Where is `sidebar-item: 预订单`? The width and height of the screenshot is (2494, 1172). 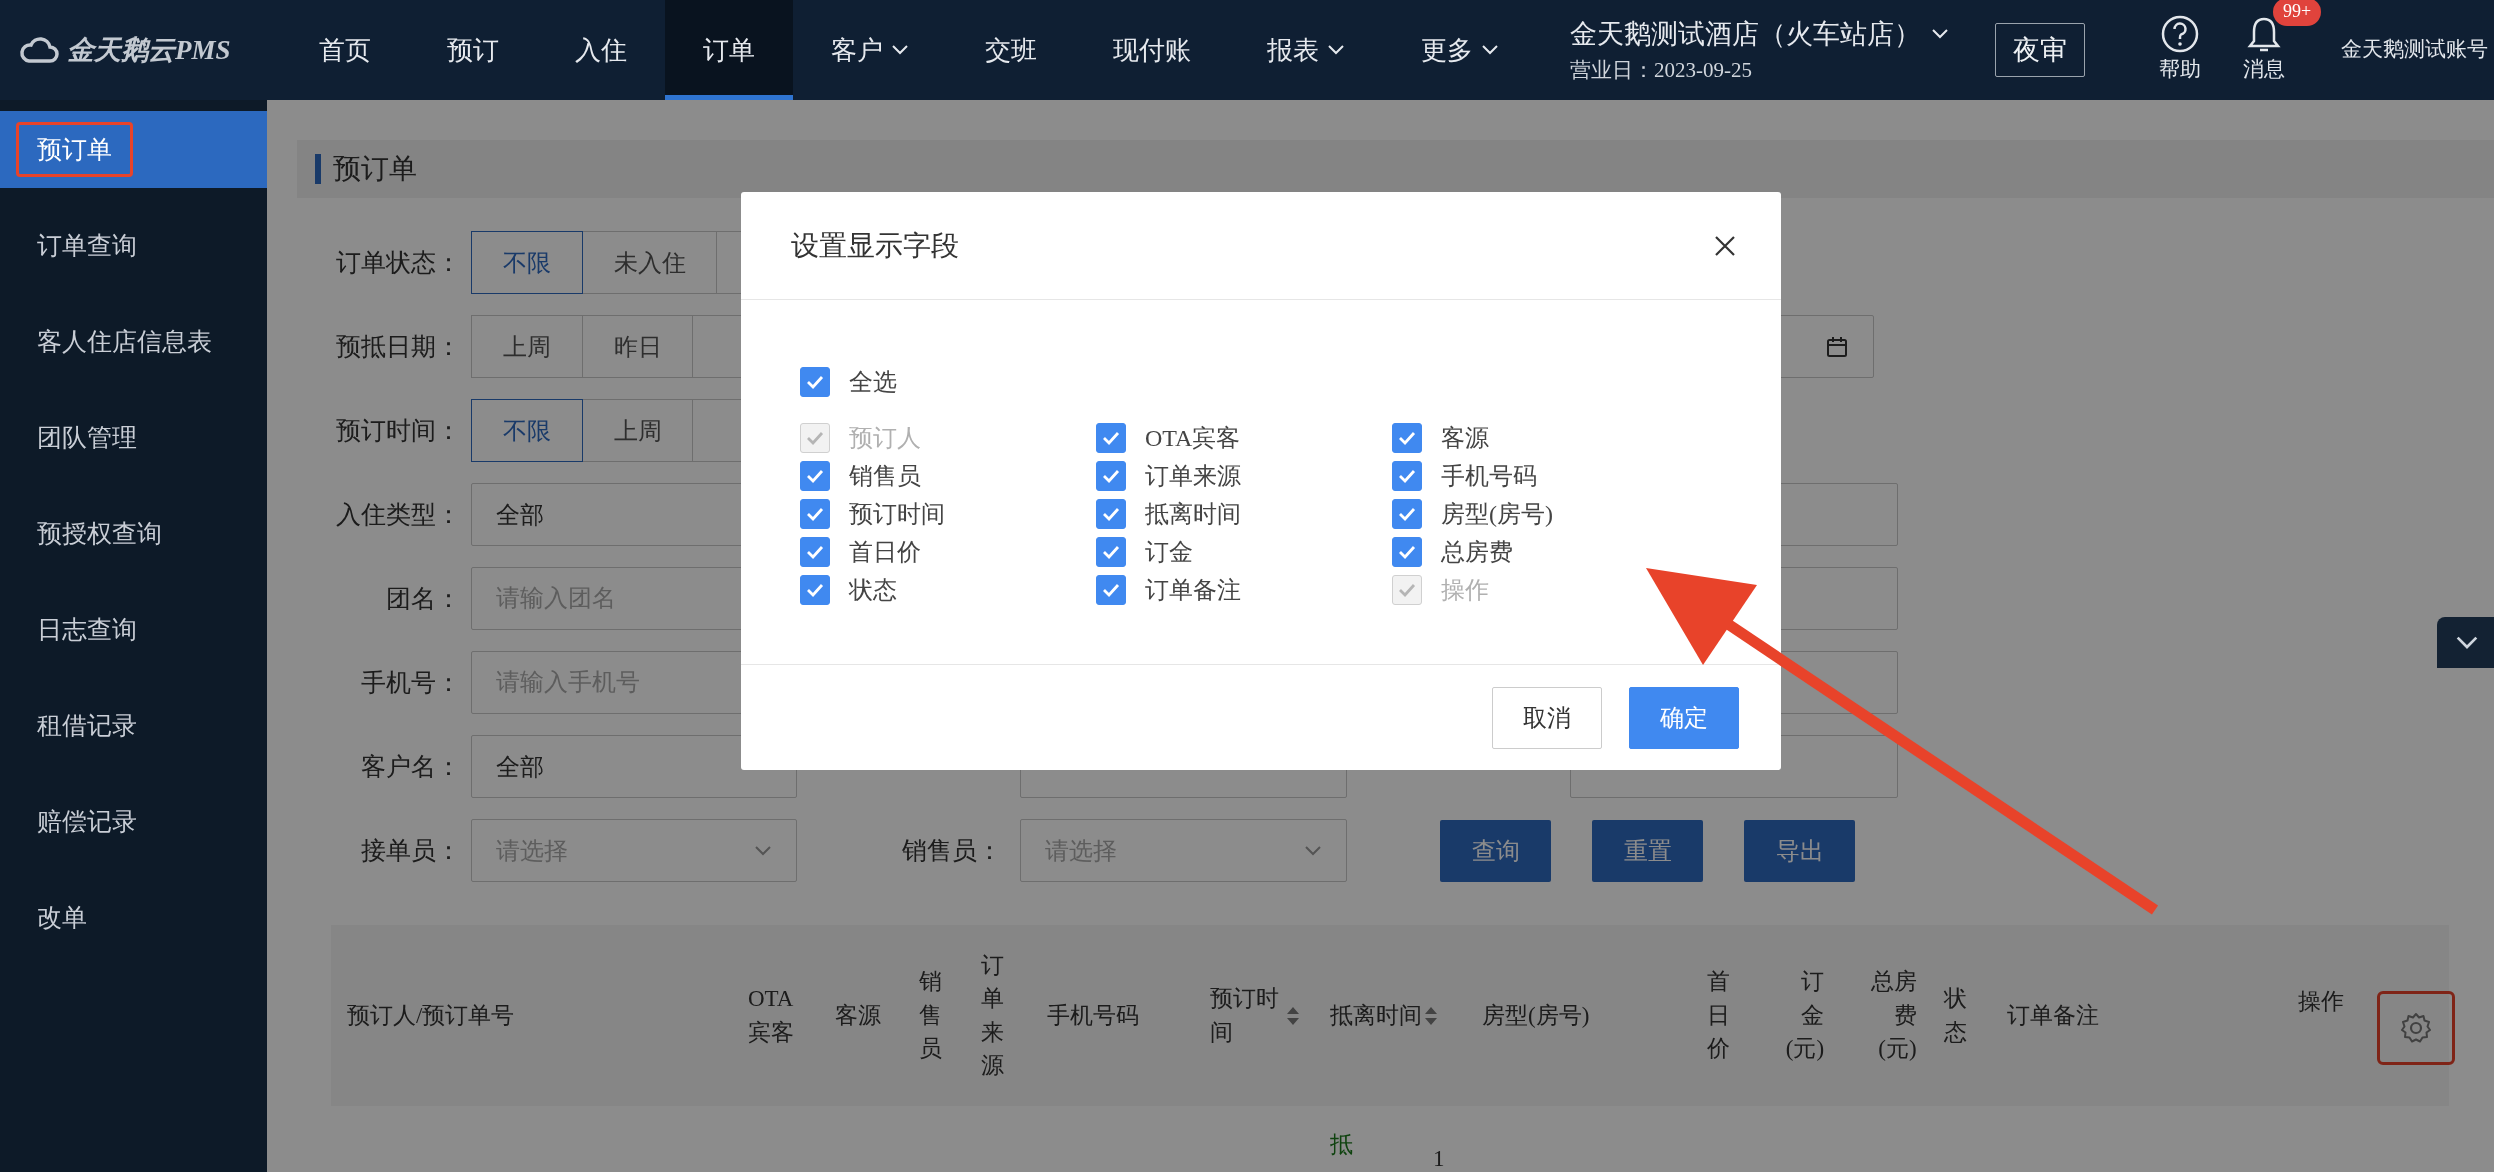
sidebar-item: 预订单 is located at coordinates (133, 149).